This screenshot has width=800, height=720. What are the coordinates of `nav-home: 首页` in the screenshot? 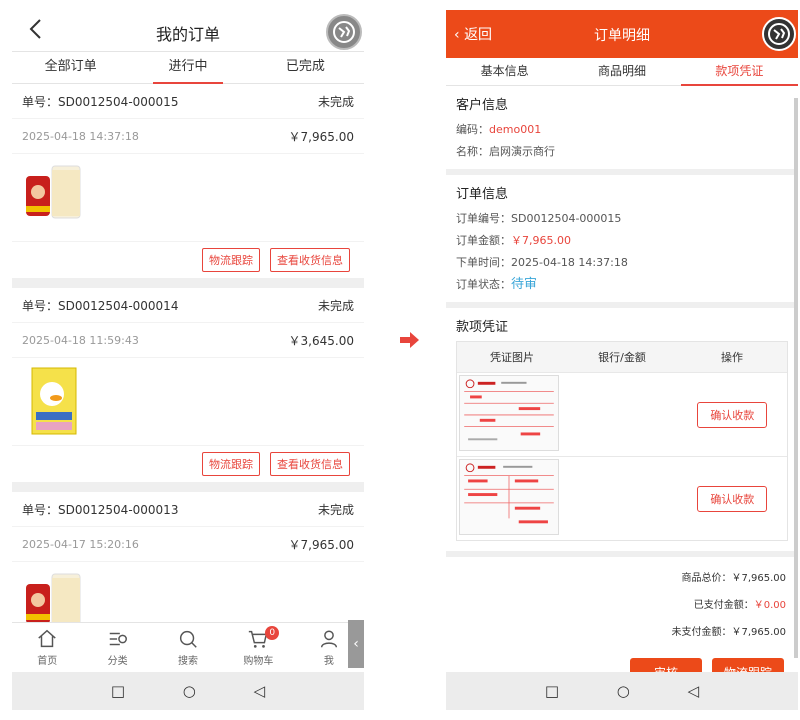 It's located at (47, 647).